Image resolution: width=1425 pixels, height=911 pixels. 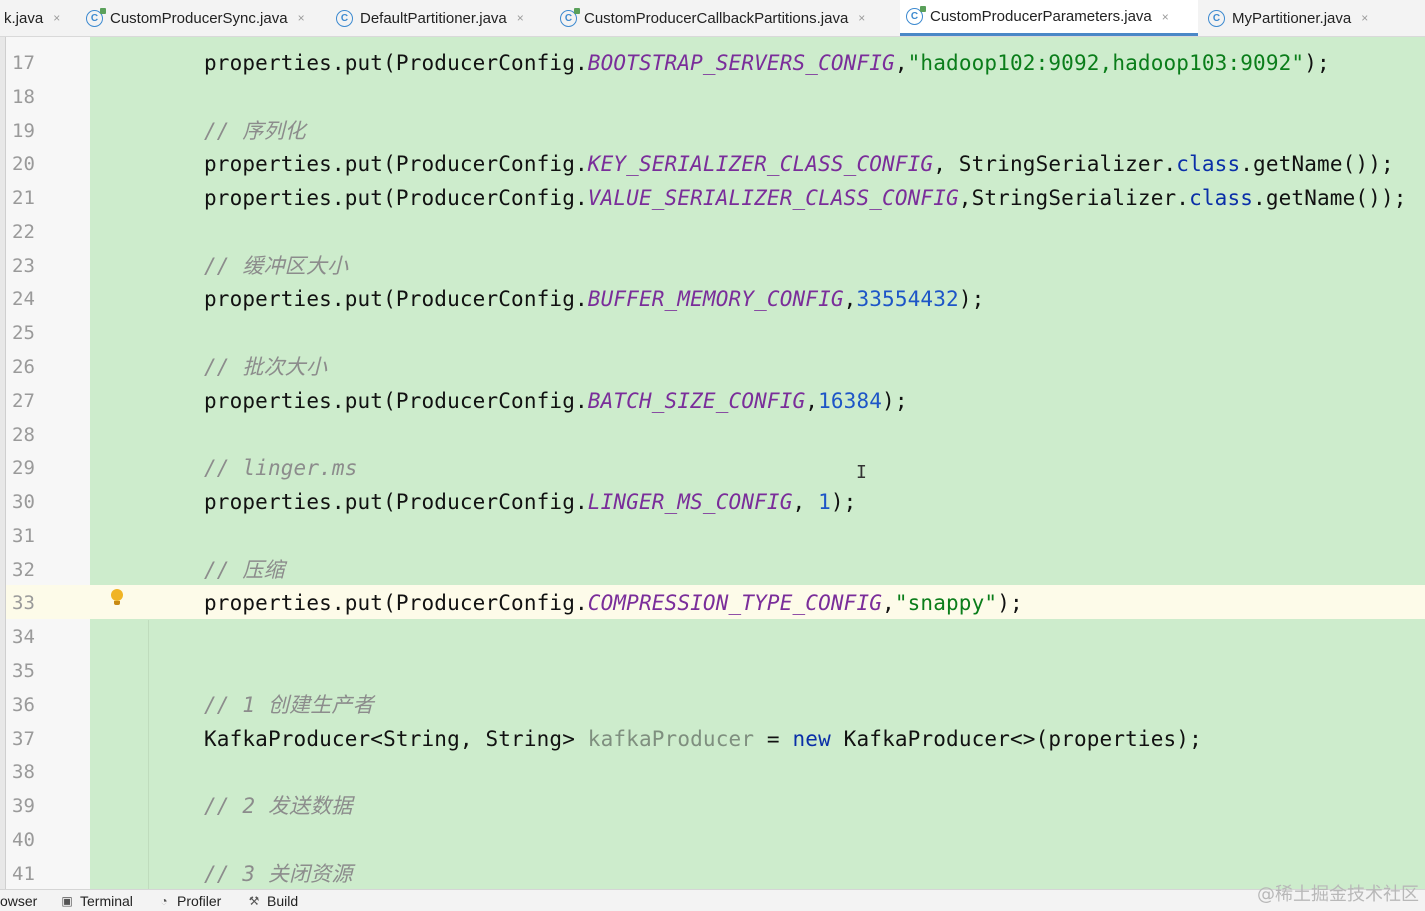 What do you see at coordinates (32, 536) in the screenshot?
I see `line-number: 31` at bounding box center [32, 536].